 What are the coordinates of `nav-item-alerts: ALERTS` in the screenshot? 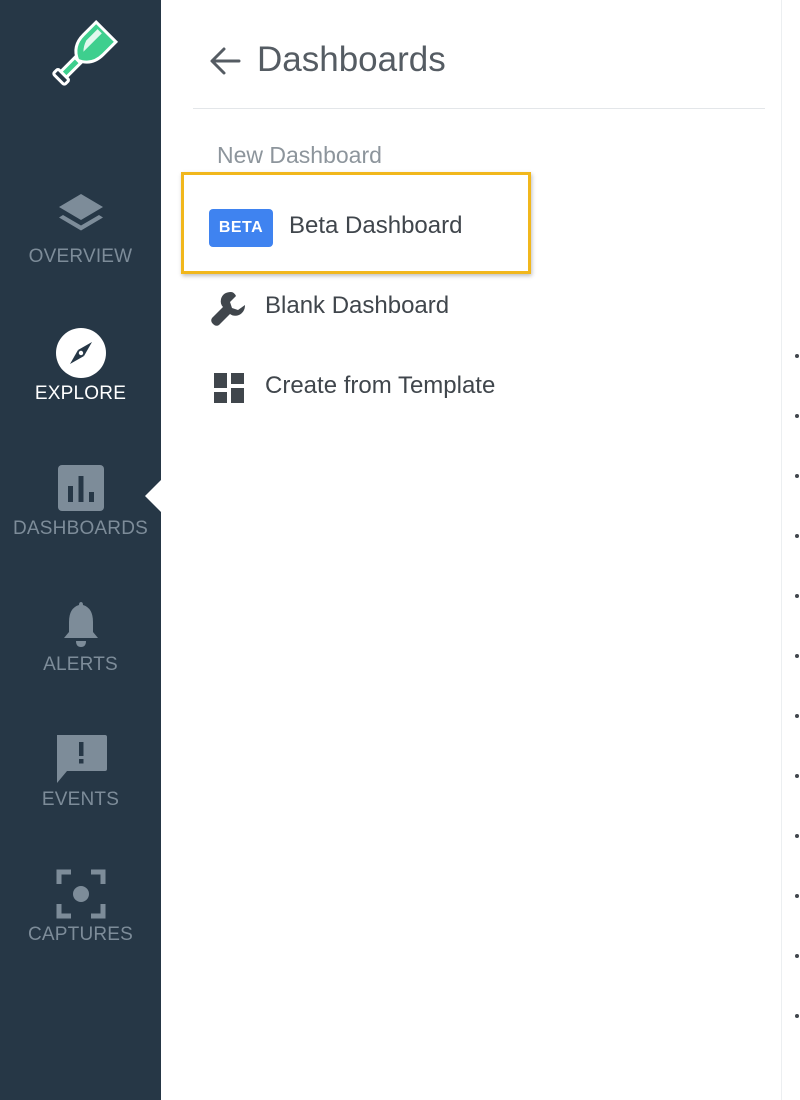 It's located at (80, 636).